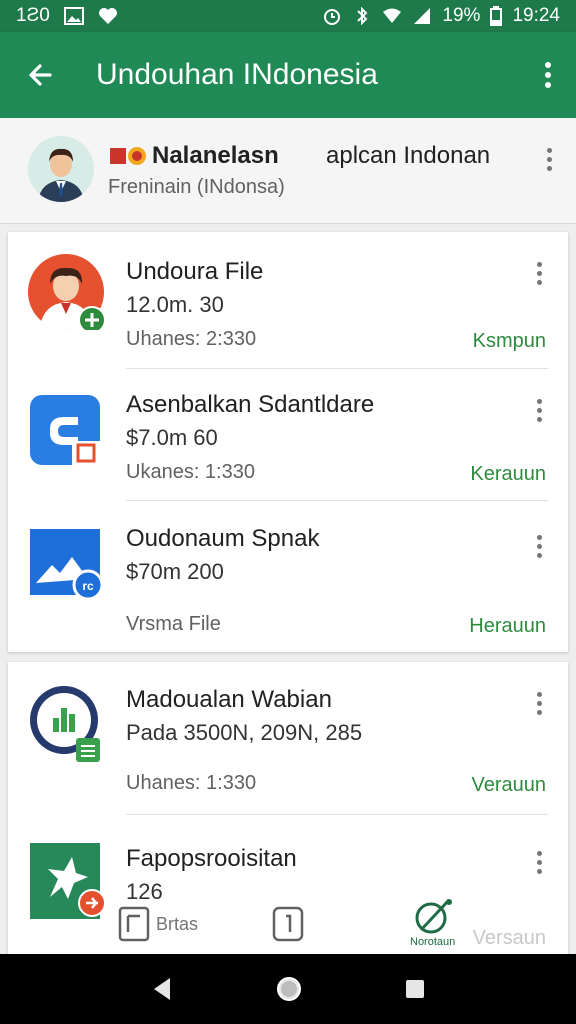  I want to click on wifi-icon, so click(392, 15).